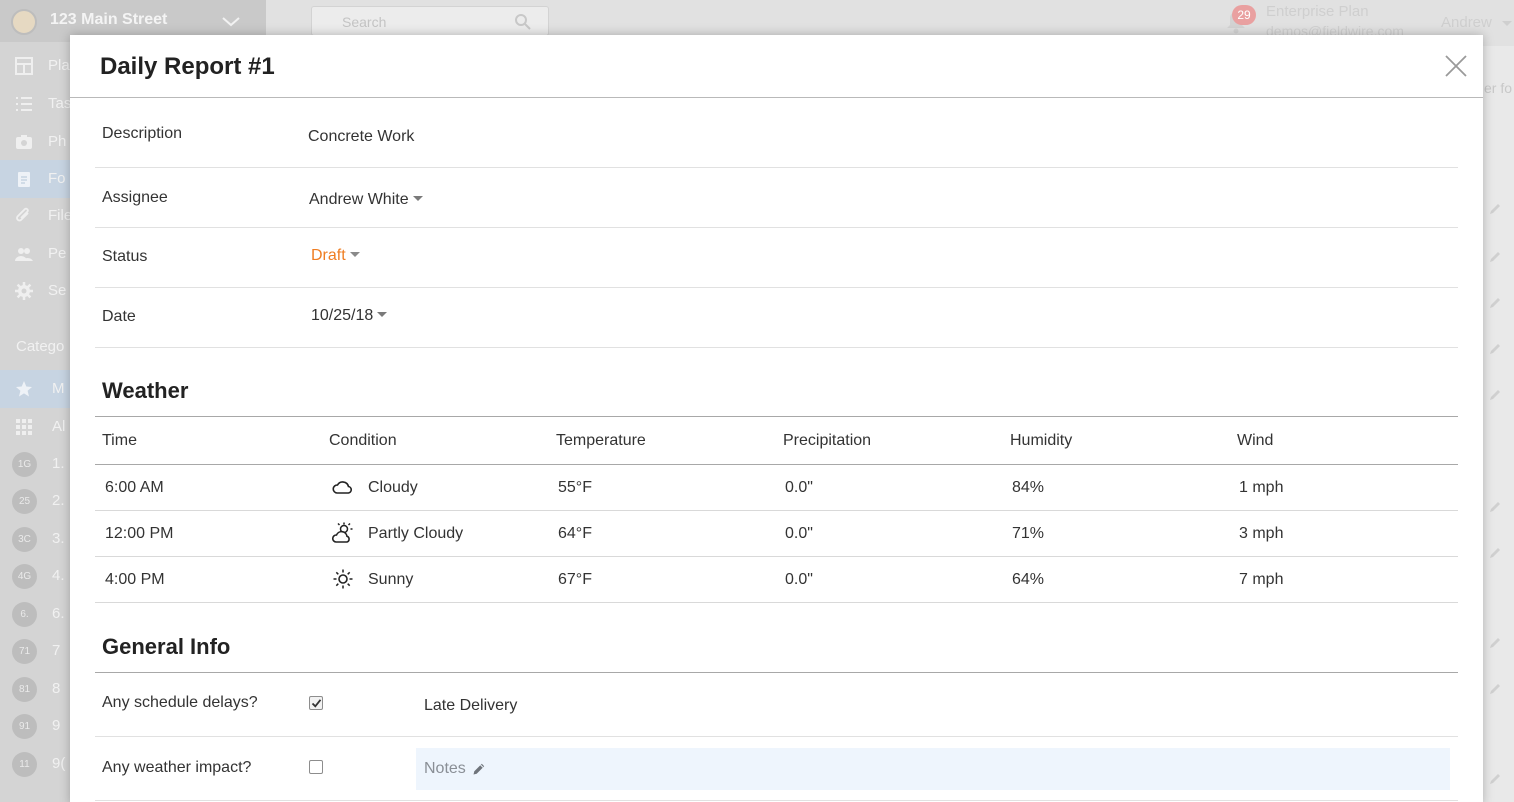 This screenshot has height=802, width=1514. I want to click on date-value: 10/25/18, so click(342, 315).